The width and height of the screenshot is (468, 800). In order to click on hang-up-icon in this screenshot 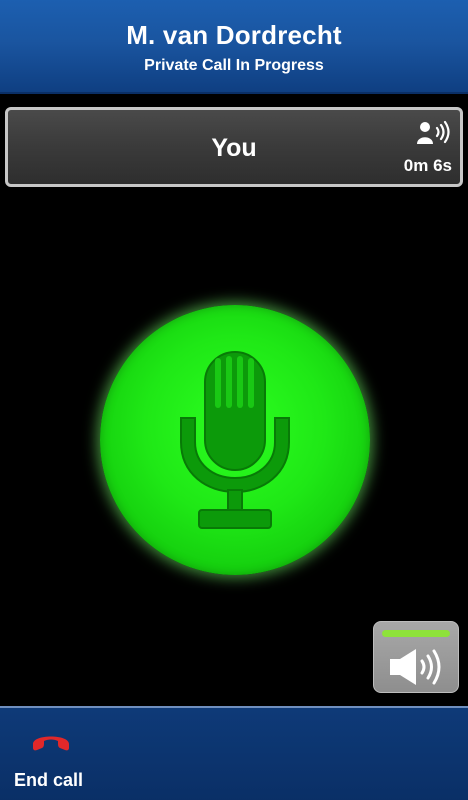, I will do `click(51, 743)`.